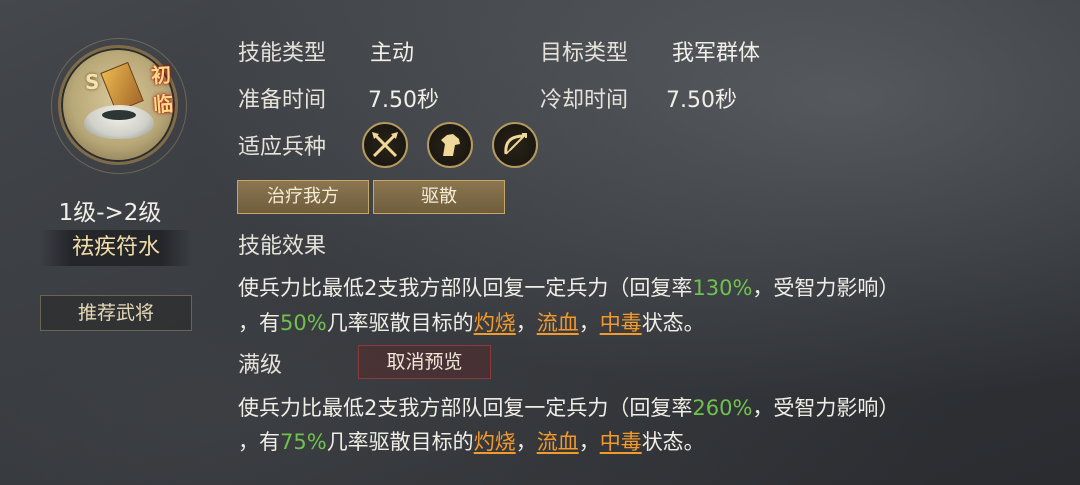 The width and height of the screenshot is (1080, 485). I want to click on cooldown-value: 7.50秒, so click(701, 100).